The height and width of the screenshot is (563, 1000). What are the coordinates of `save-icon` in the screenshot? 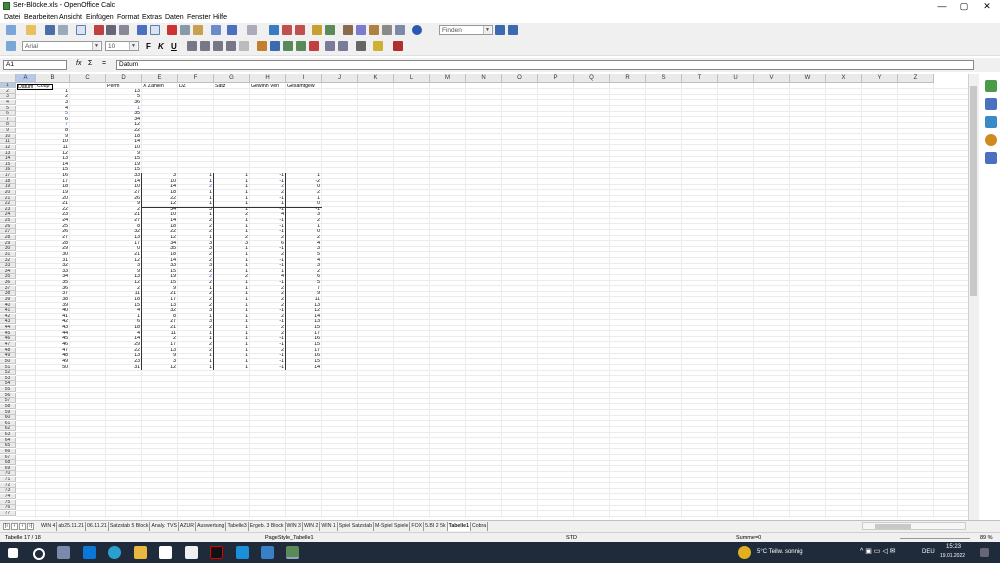 It's located at (50, 30).